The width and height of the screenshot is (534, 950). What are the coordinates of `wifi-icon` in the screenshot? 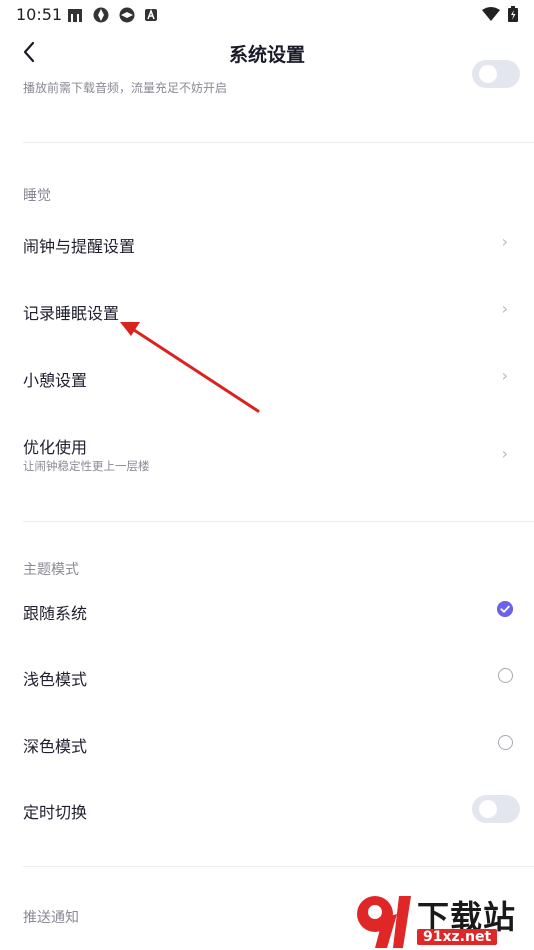 It's located at (491, 14).